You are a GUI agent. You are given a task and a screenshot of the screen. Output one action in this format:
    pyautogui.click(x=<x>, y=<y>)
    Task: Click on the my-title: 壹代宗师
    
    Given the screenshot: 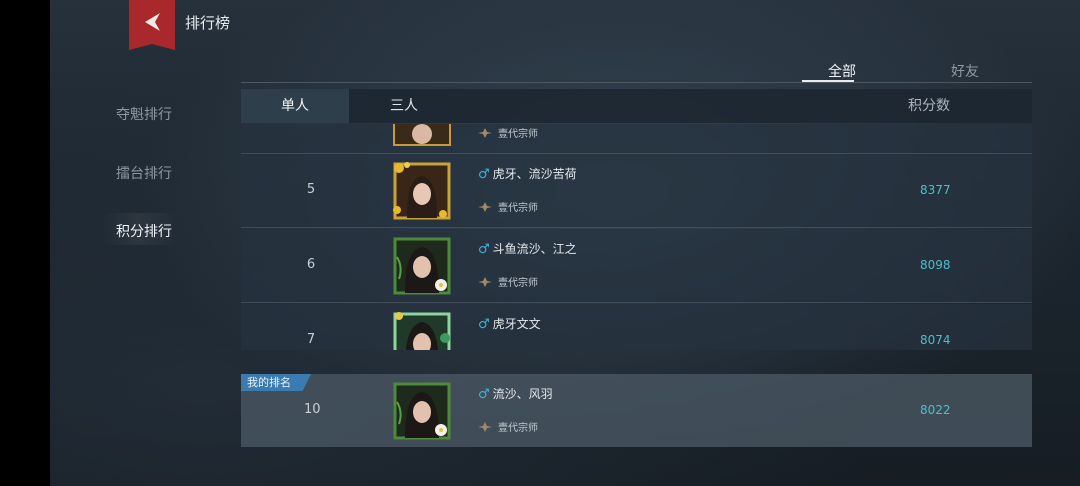 What is the action you would take?
    pyautogui.click(x=508, y=426)
    